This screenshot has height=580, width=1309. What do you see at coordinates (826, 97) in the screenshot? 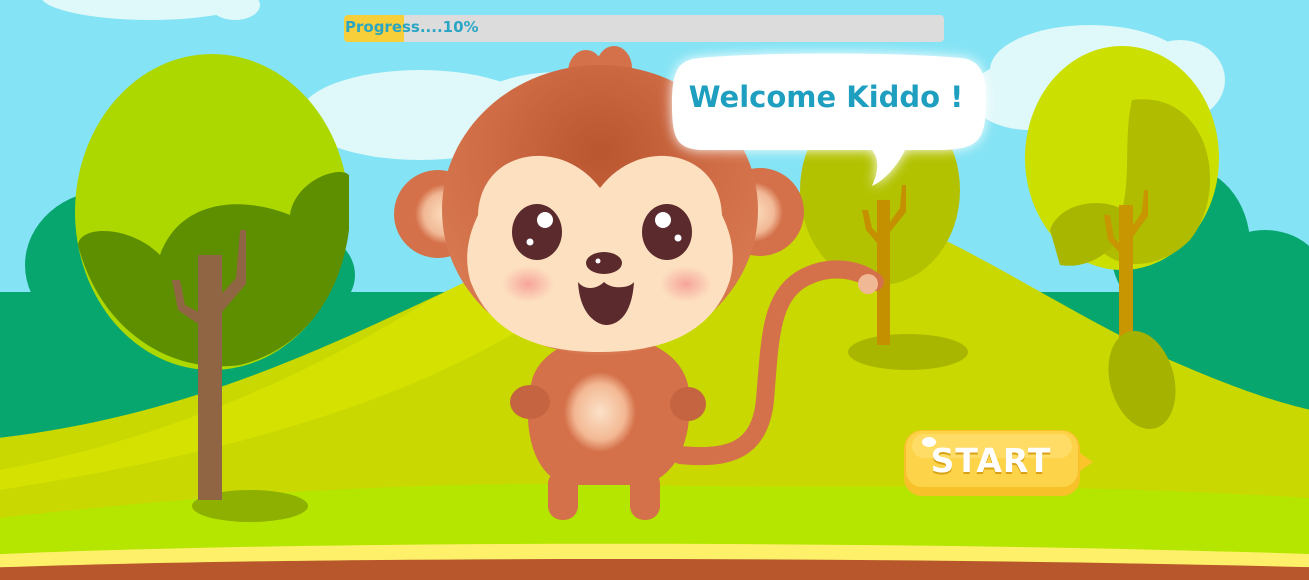
I see `welcome-message: Welcome Kiddo !` at bounding box center [826, 97].